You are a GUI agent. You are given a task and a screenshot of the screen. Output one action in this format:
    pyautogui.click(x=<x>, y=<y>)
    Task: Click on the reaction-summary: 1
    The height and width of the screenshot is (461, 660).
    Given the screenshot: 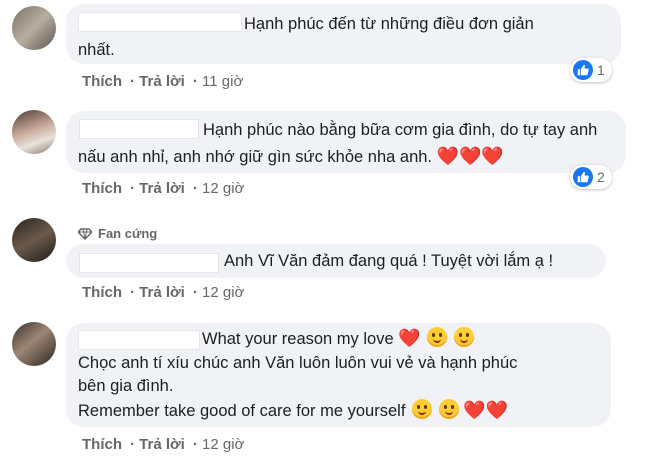 What is the action you would take?
    pyautogui.click(x=591, y=70)
    